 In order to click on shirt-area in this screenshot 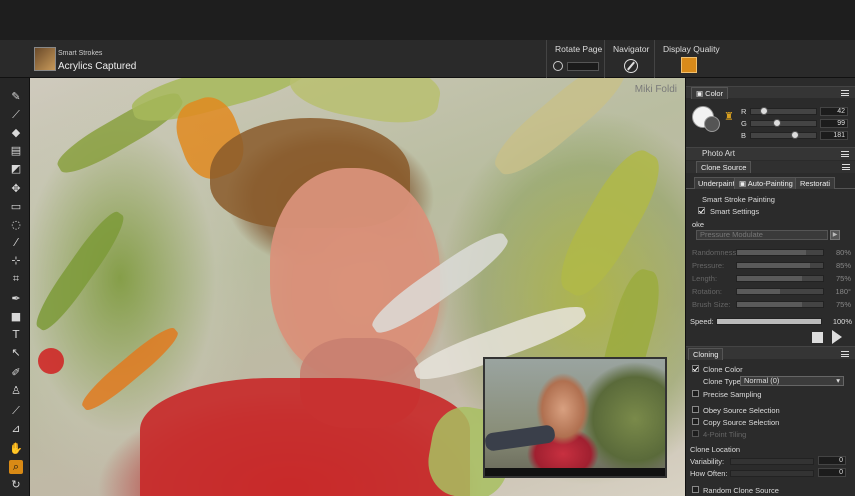, I will do `click(305, 437)`.